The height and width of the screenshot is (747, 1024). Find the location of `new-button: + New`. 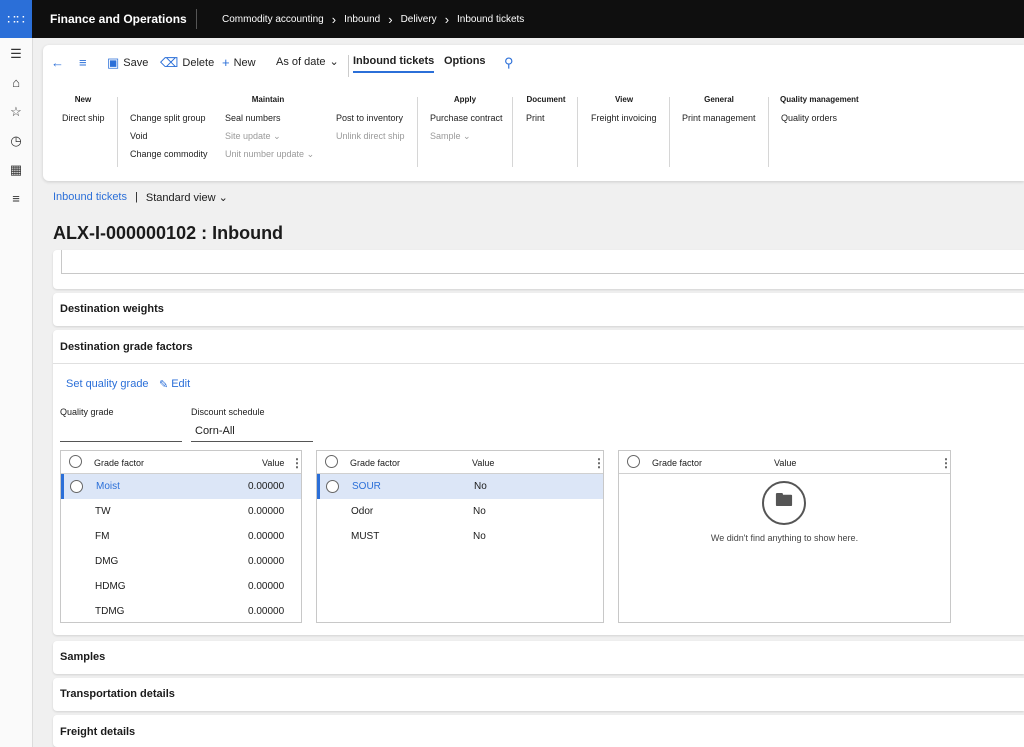

new-button: + New is located at coordinates (239, 62).